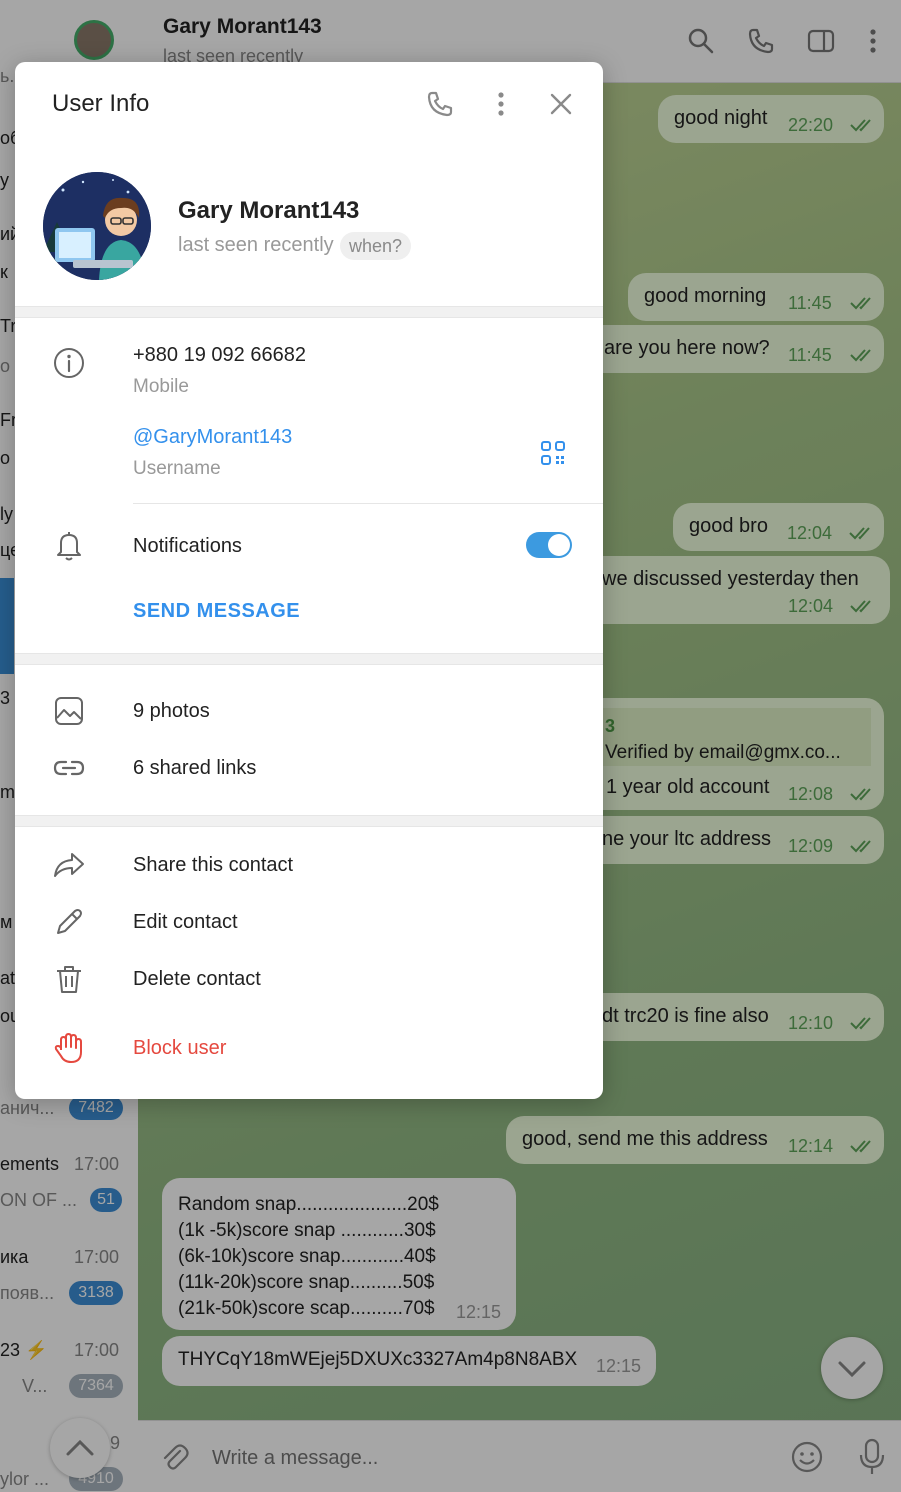 Image resolution: width=901 pixels, height=1492 pixels. What do you see at coordinates (69, 546) in the screenshot?
I see `bell-icon` at bounding box center [69, 546].